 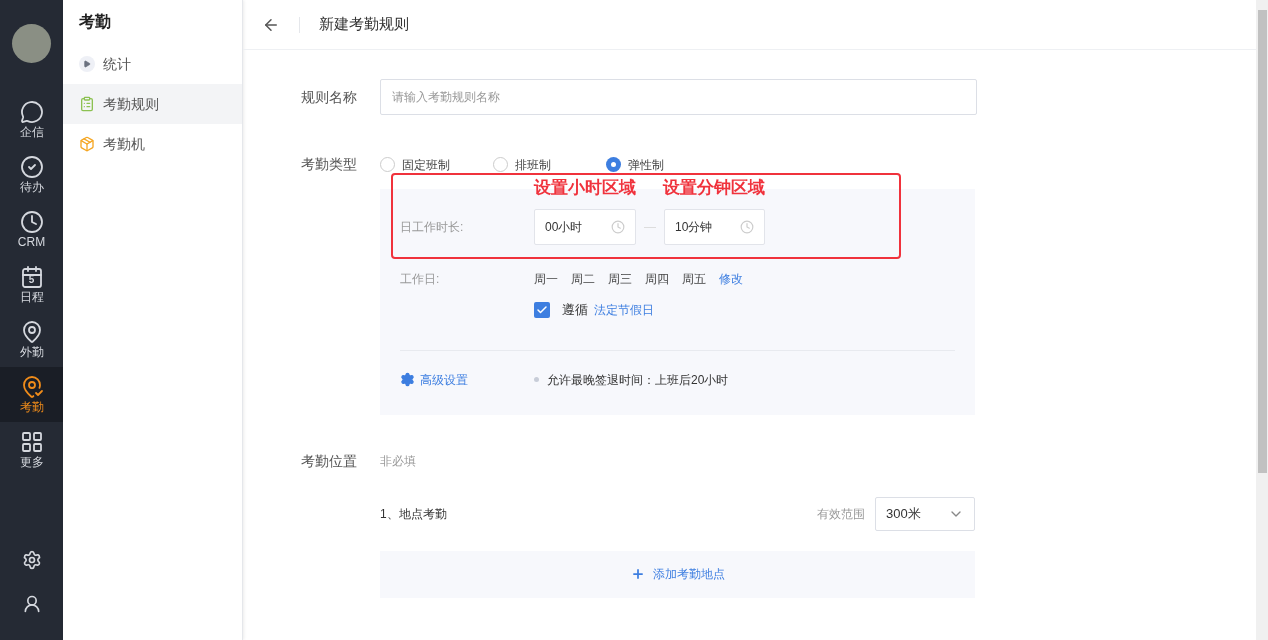 I want to click on hint-text: 非必填, so click(x=398, y=461).